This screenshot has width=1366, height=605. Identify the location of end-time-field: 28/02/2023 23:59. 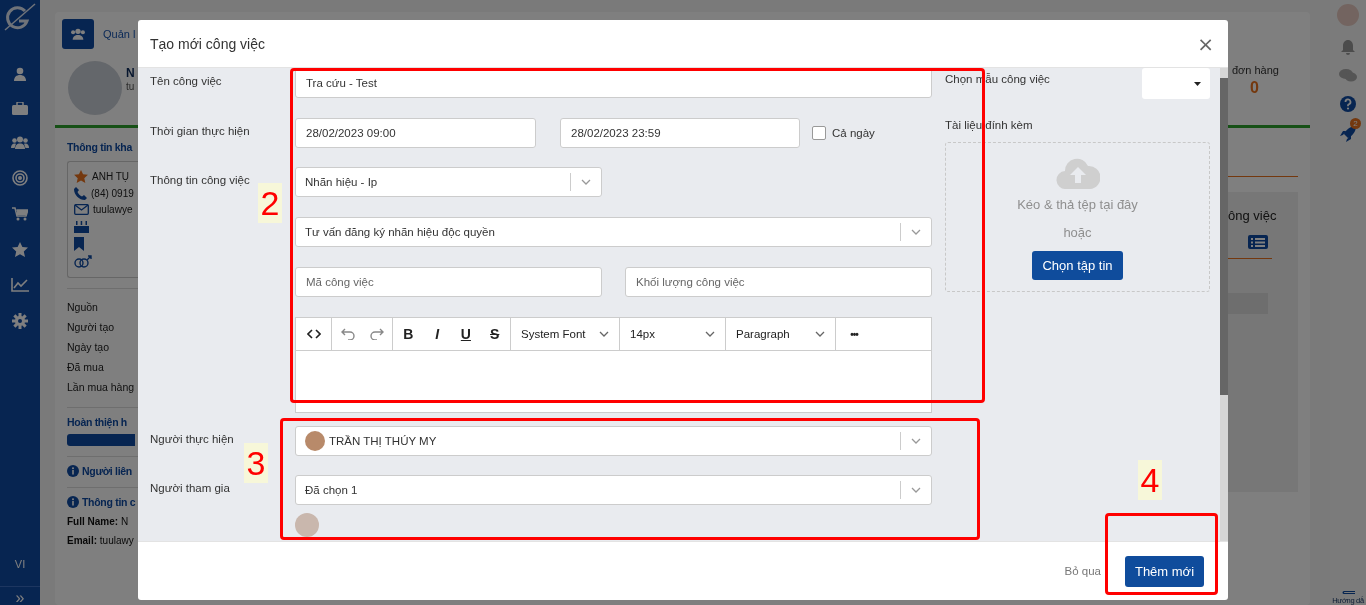
(680, 133).